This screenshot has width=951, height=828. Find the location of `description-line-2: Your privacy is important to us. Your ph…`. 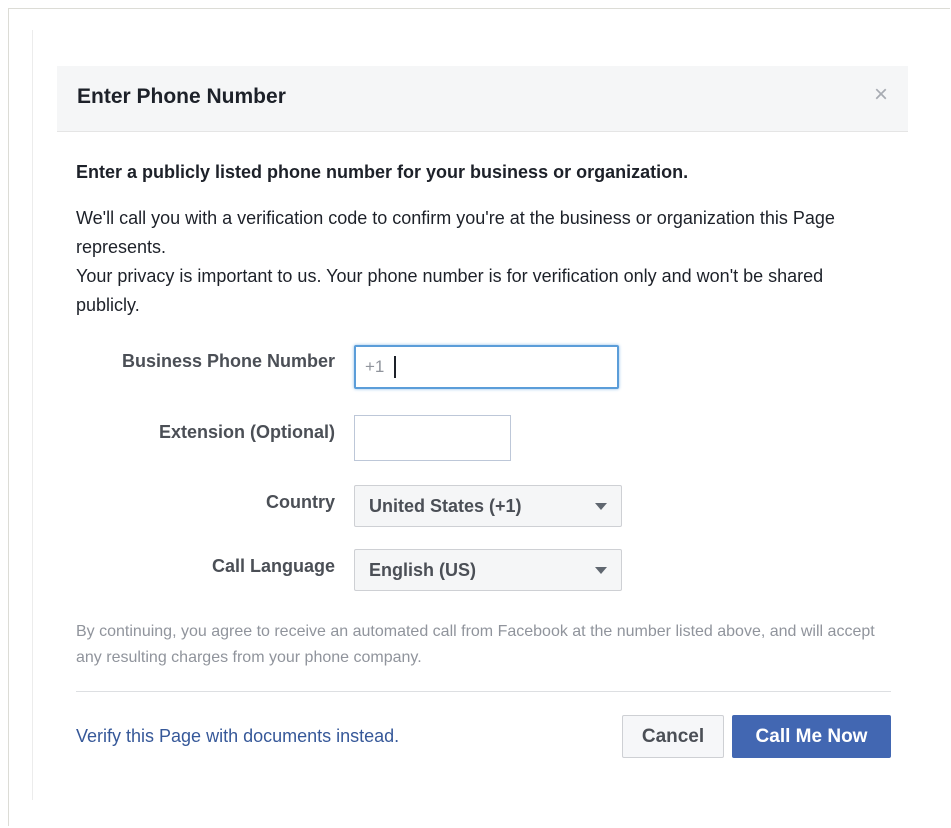

description-line-2: Your privacy is important to us. Your ph… is located at coordinates (450, 290).